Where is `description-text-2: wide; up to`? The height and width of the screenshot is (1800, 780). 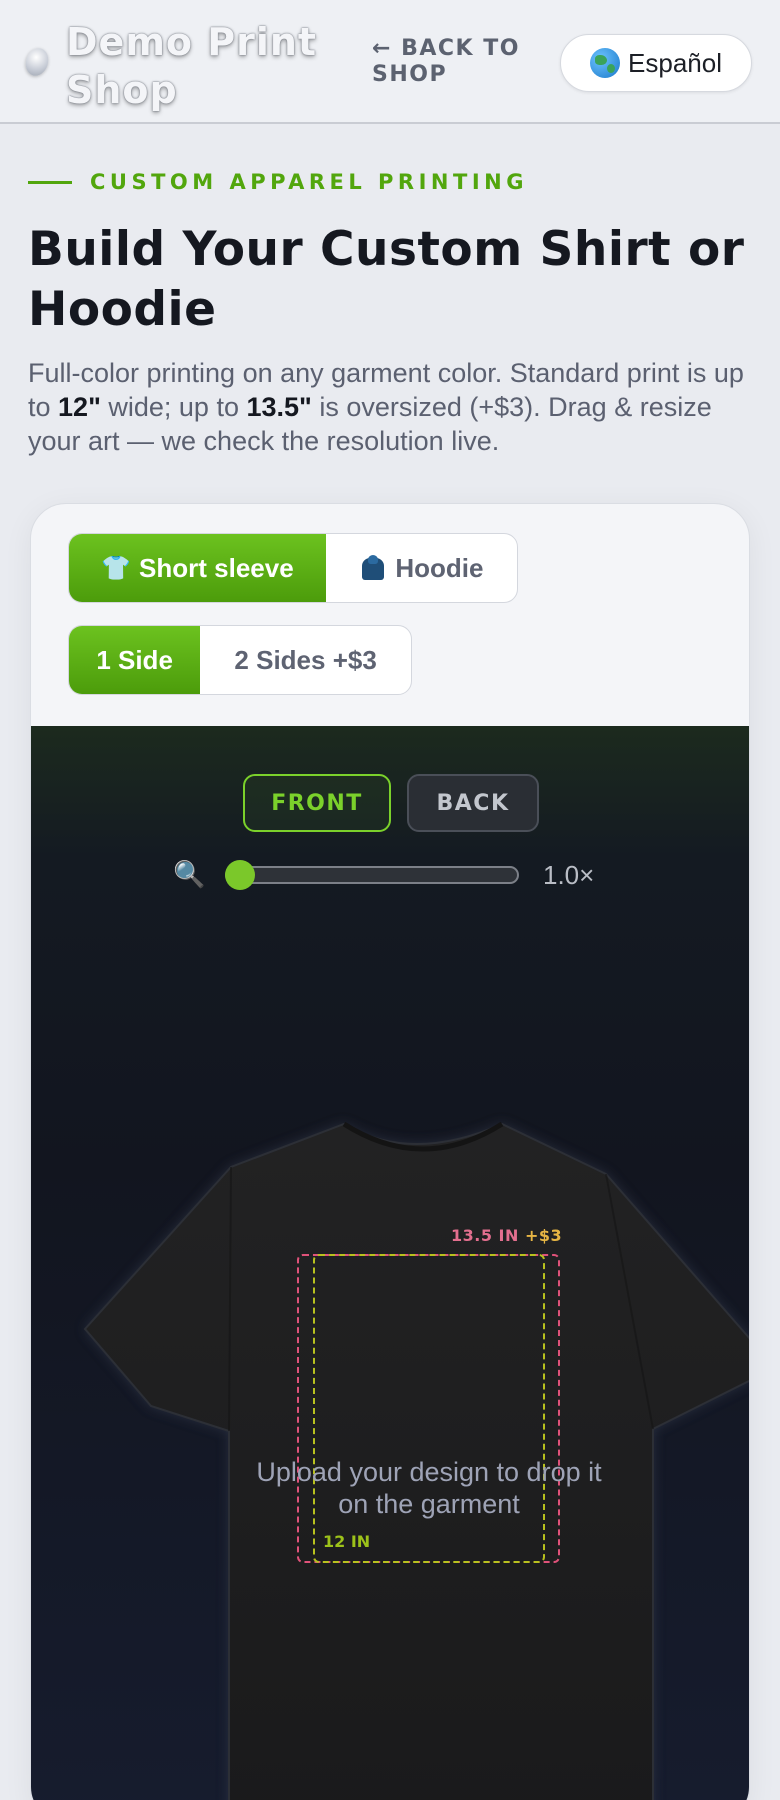 description-text-2: wide; up to is located at coordinates (173, 407).